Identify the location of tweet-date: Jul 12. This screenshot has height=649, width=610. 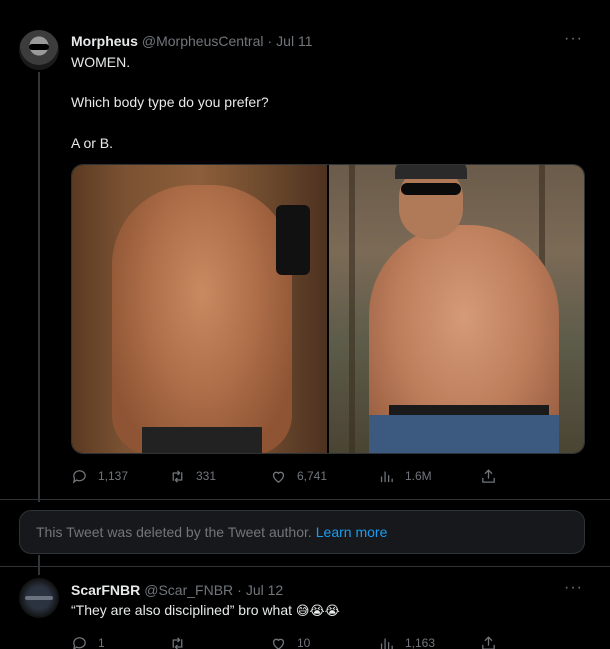
(264, 590).